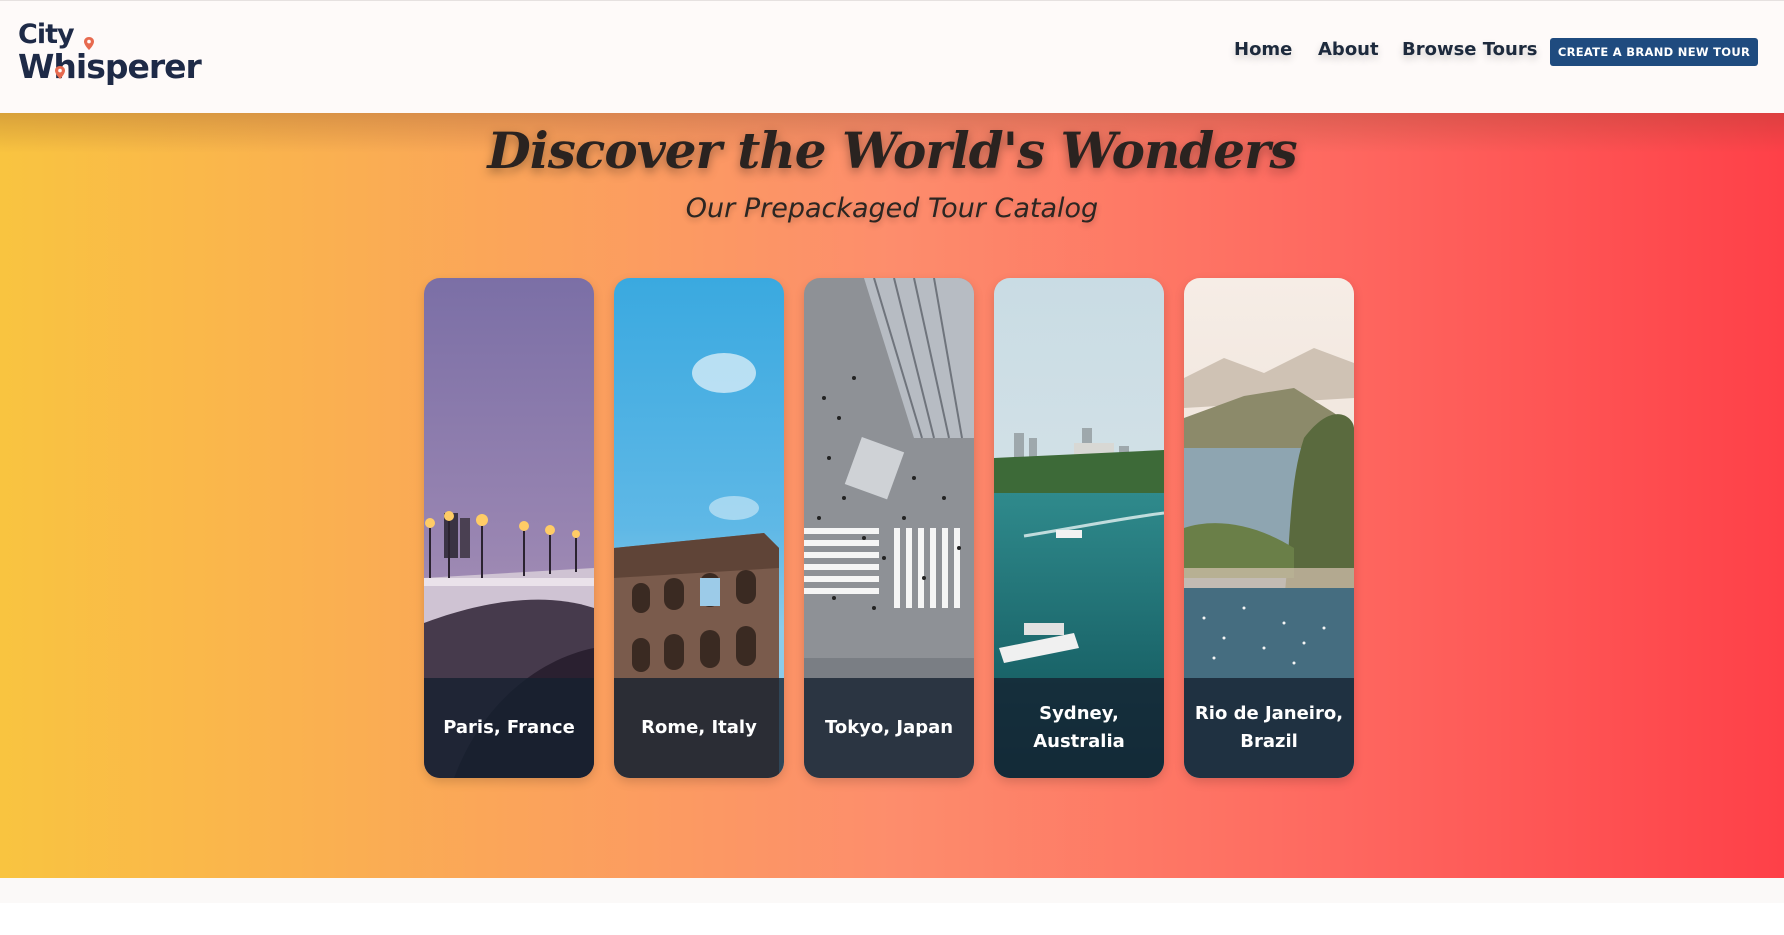  What do you see at coordinates (892, 208) in the screenshot?
I see `hero-subtitle: Our Prepackaged Tour Catalog` at bounding box center [892, 208].